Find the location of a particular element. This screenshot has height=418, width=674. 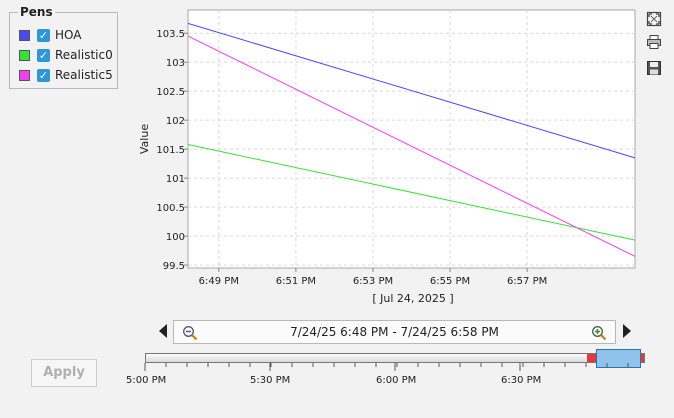

y-axis-title: Value is located at coordinates (144, 139).